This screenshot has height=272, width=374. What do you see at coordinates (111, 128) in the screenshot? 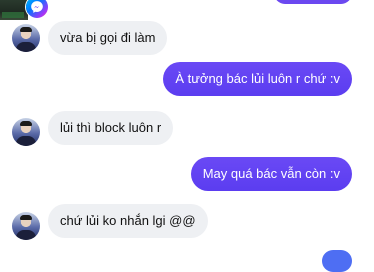
I see `message-bubble-incoming: lủi thì block luôn r` at bounding box center [111, 128].